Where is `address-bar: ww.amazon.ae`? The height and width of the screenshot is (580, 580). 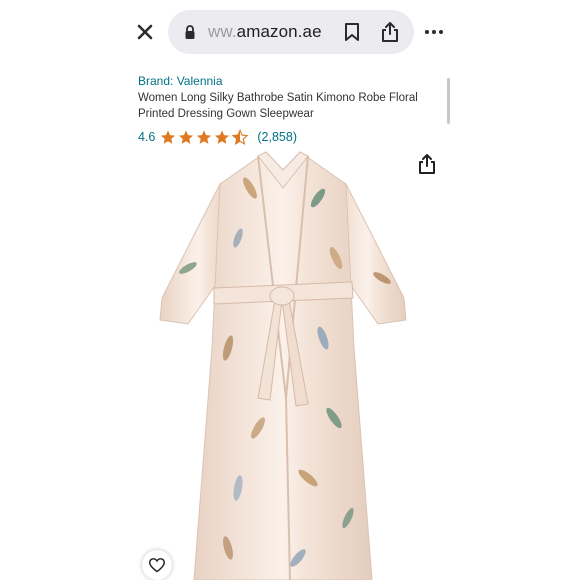 address-bar: ww.amazon.ae is located at coordinates (291, 32).